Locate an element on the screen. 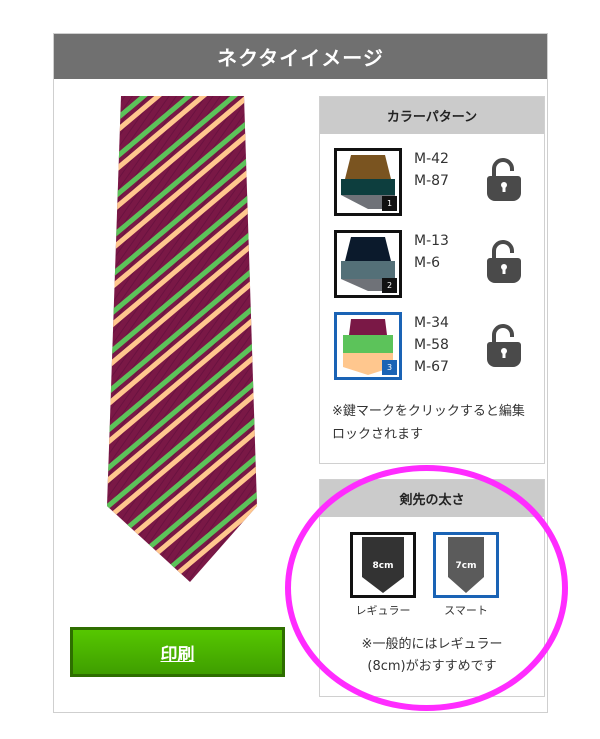  width-option-smart: 7cm is located at coordinates (466, 565).